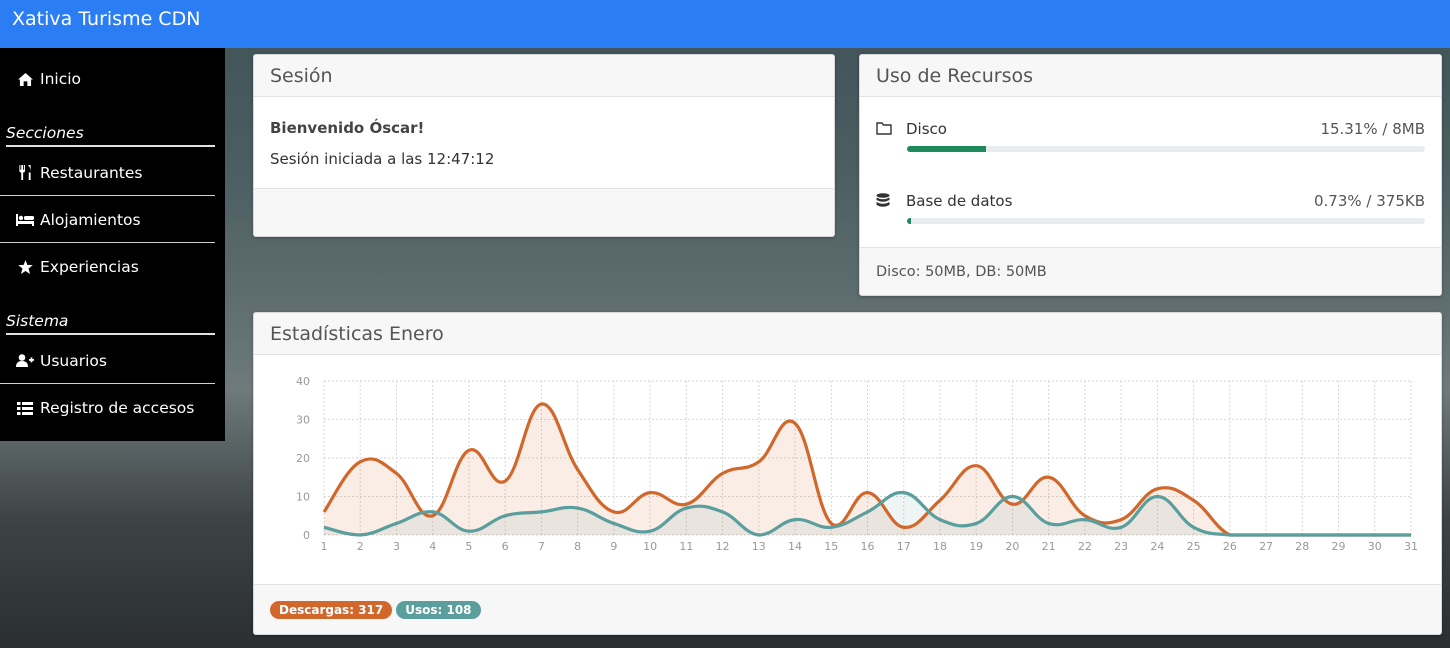 This screenshot has height=648, width=1450. I want to click on x-tick-label: 8, so click(577, 546).